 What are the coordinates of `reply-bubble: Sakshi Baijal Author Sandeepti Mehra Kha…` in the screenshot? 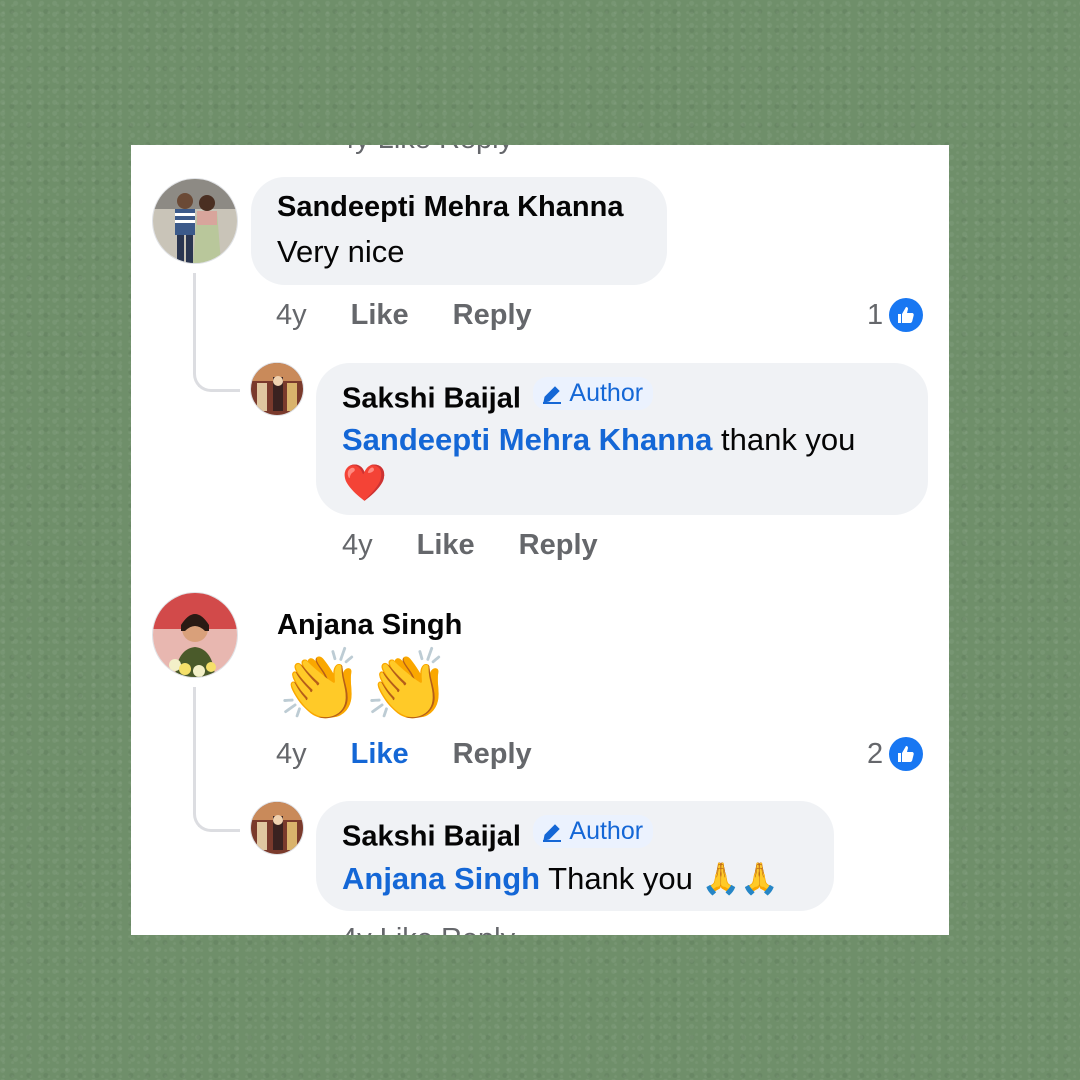 It's located at (622, 439).